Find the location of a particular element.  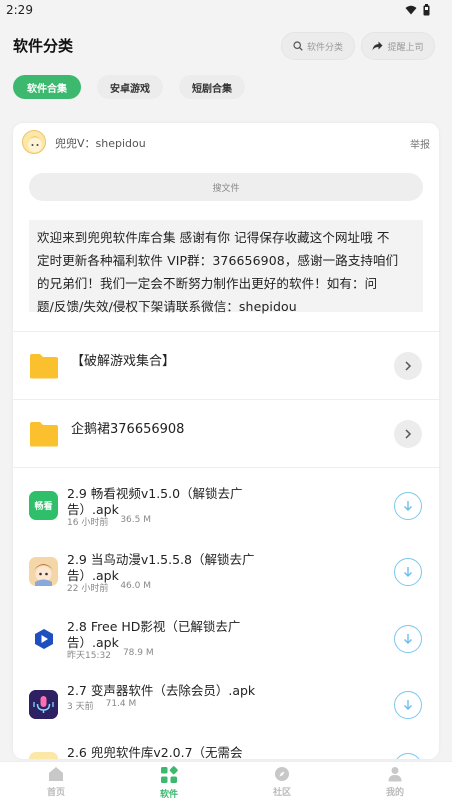

page-title: 软件分类 is located at coordinates (43, 46).